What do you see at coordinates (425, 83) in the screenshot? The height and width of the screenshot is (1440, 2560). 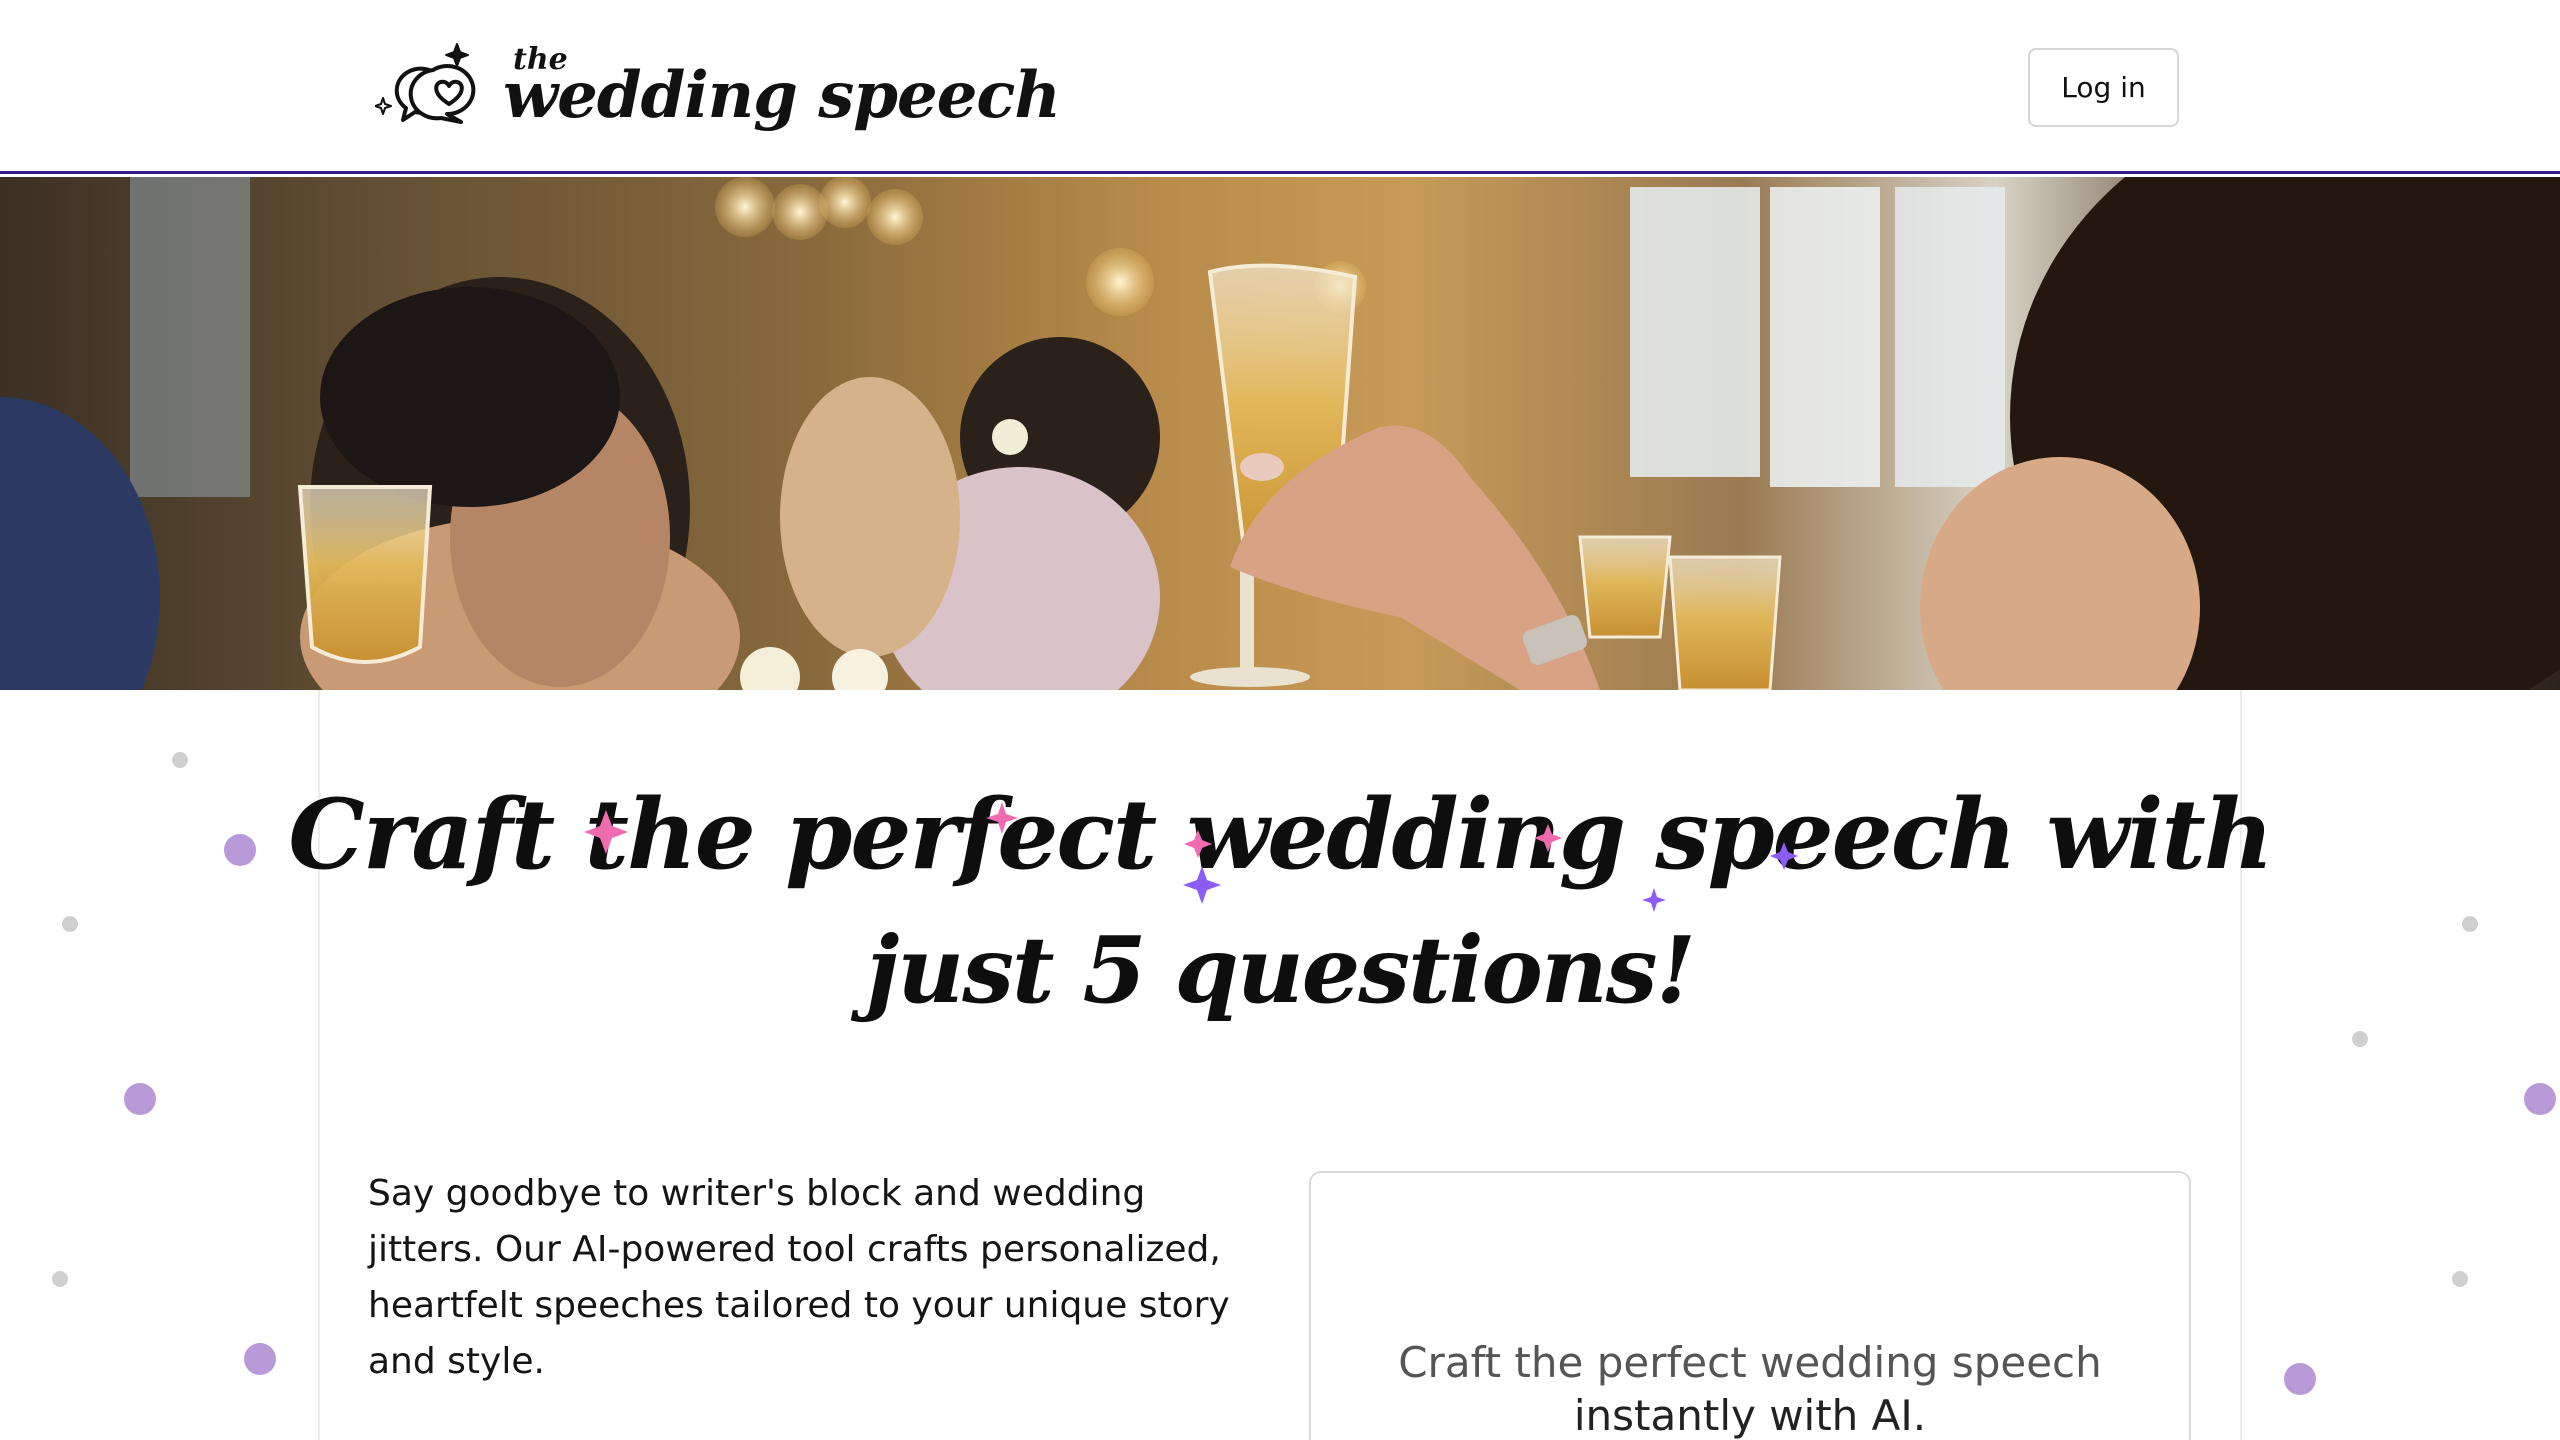 I see `speech-bubbles-heart-icon` at bounding box center [425, 83].